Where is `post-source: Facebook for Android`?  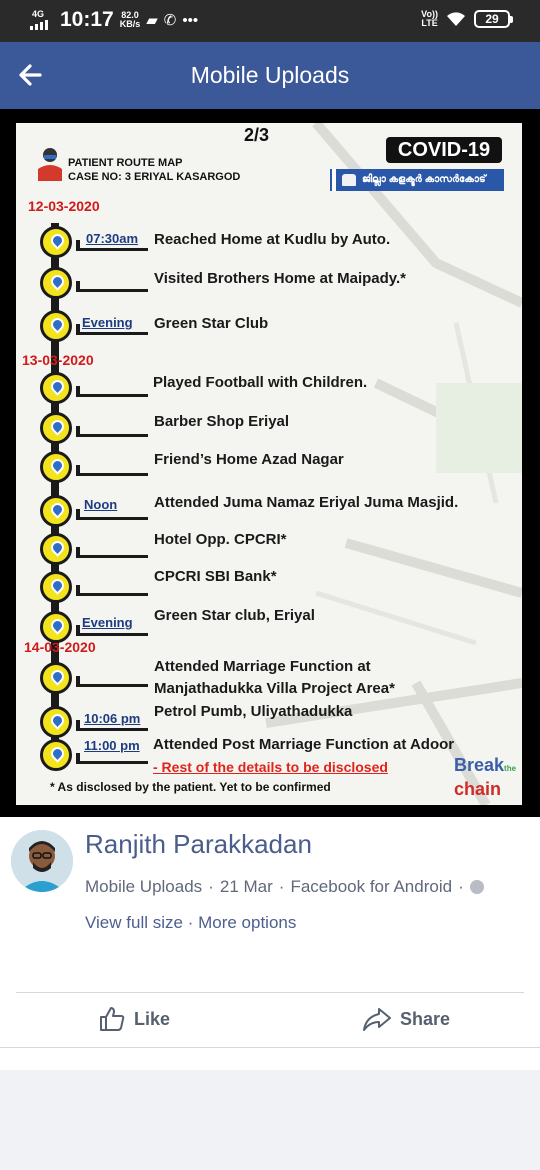
post-source: Facebook for Android is located at coordinates (371, 886).